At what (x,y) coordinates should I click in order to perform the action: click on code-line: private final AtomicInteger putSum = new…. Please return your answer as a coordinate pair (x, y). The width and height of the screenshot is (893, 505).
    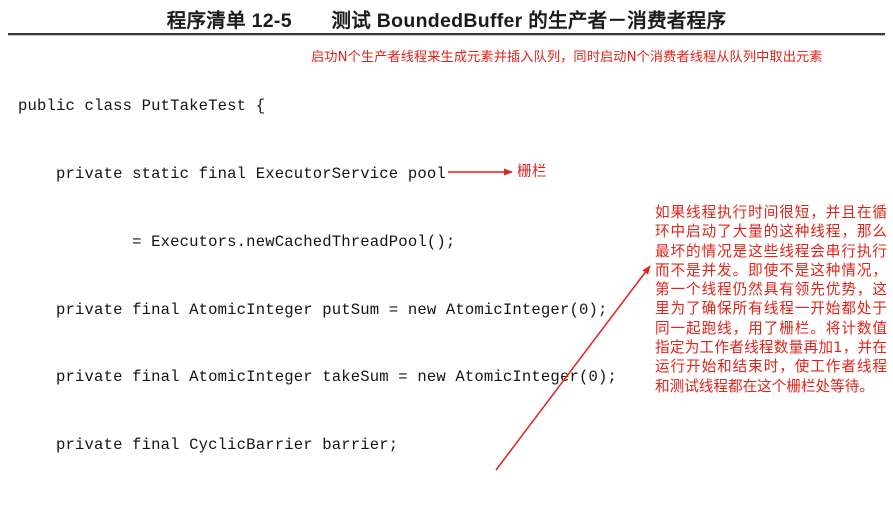
    Looking at the image, I should click on (313, 309).